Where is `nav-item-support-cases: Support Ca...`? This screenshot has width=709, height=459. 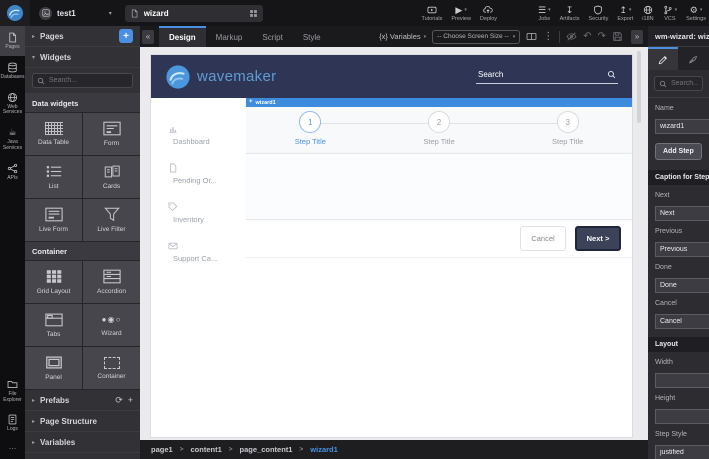
nav-item-support-cases: Support Ca... is located at coordinates (198, 252).